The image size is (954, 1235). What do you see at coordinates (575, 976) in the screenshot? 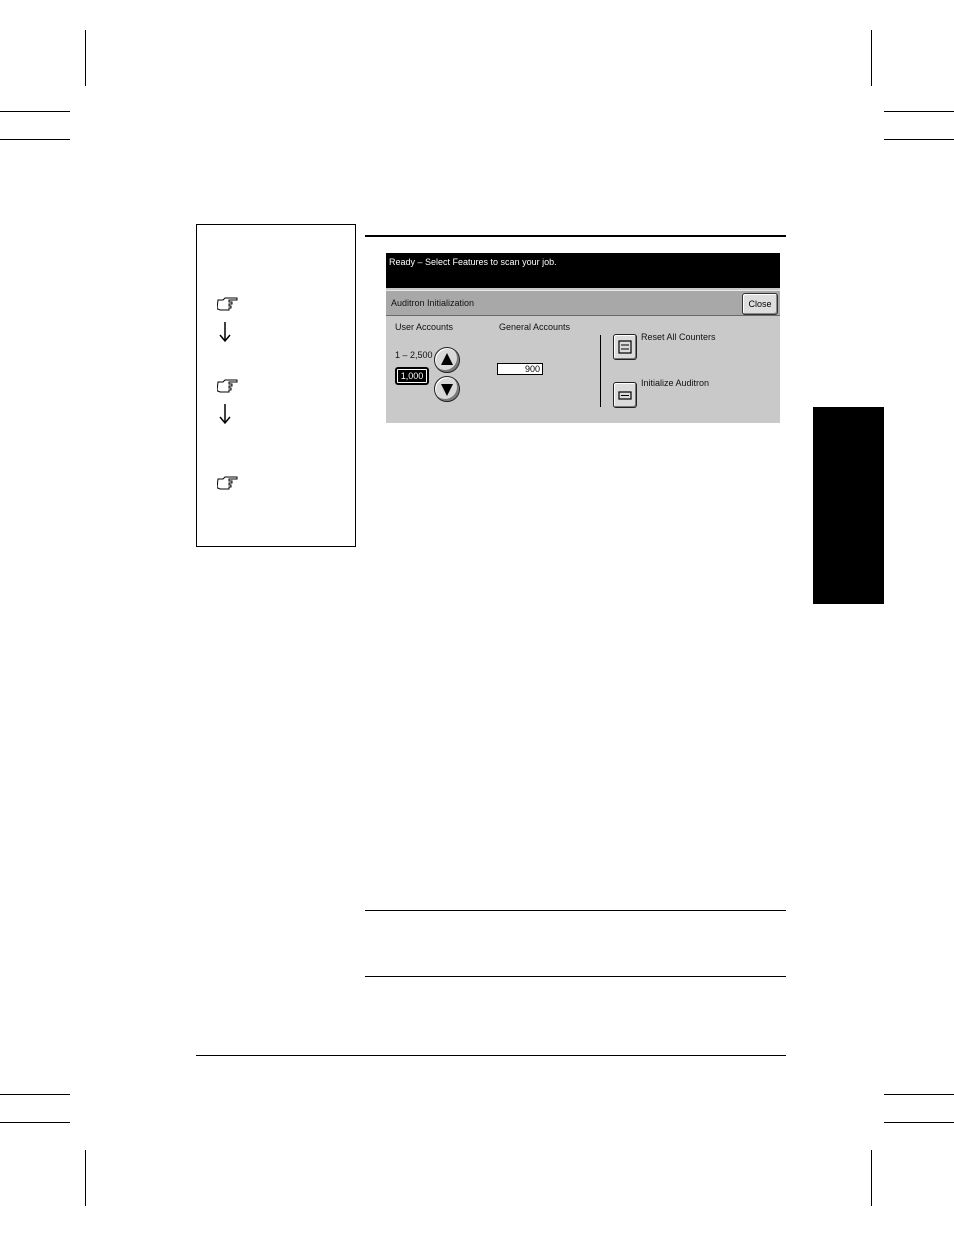
I see `note-rule-bottom` at bounding box center [575, 976].